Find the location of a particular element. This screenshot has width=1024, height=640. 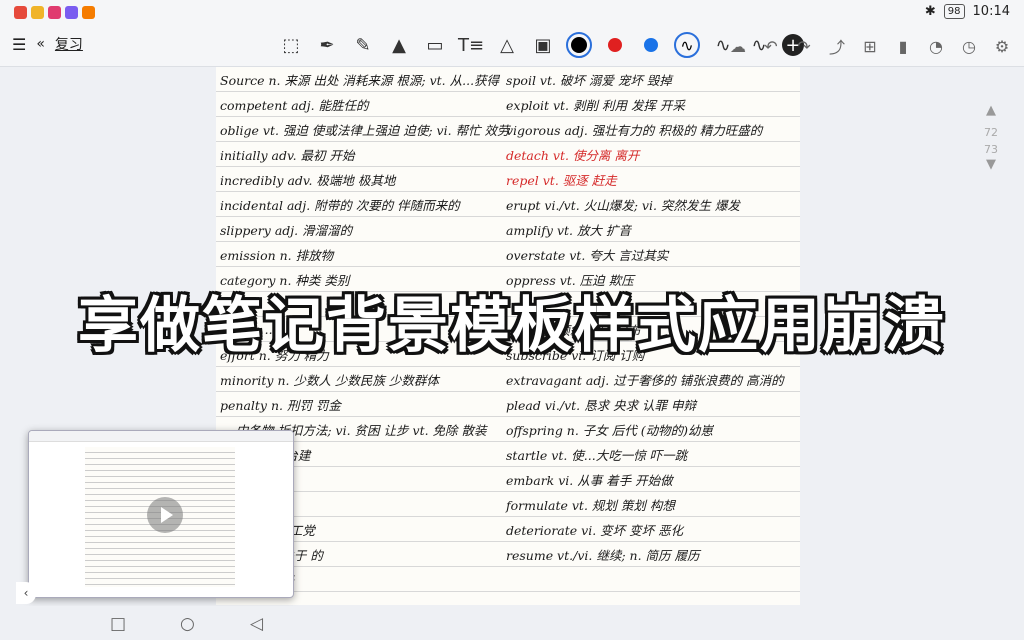

add-page-icon: ⊞ is located at coordinates (870, 46).